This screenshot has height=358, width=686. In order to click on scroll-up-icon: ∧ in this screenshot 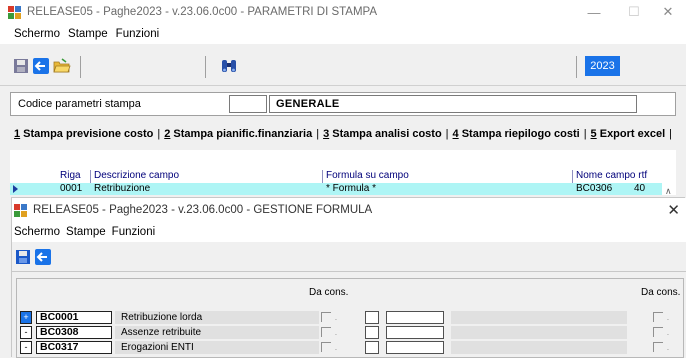, I will do `click(668, 191)`.